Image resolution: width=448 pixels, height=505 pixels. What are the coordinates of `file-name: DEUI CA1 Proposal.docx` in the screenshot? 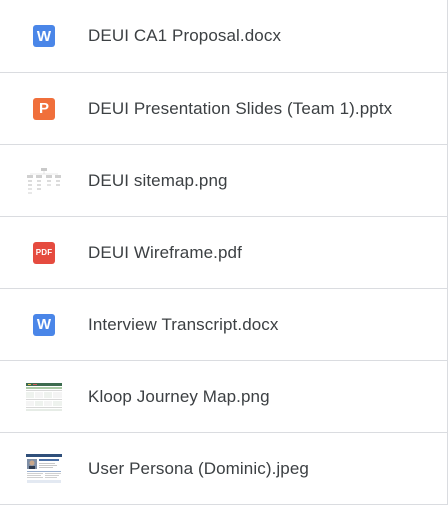 It's located at (185, 35).